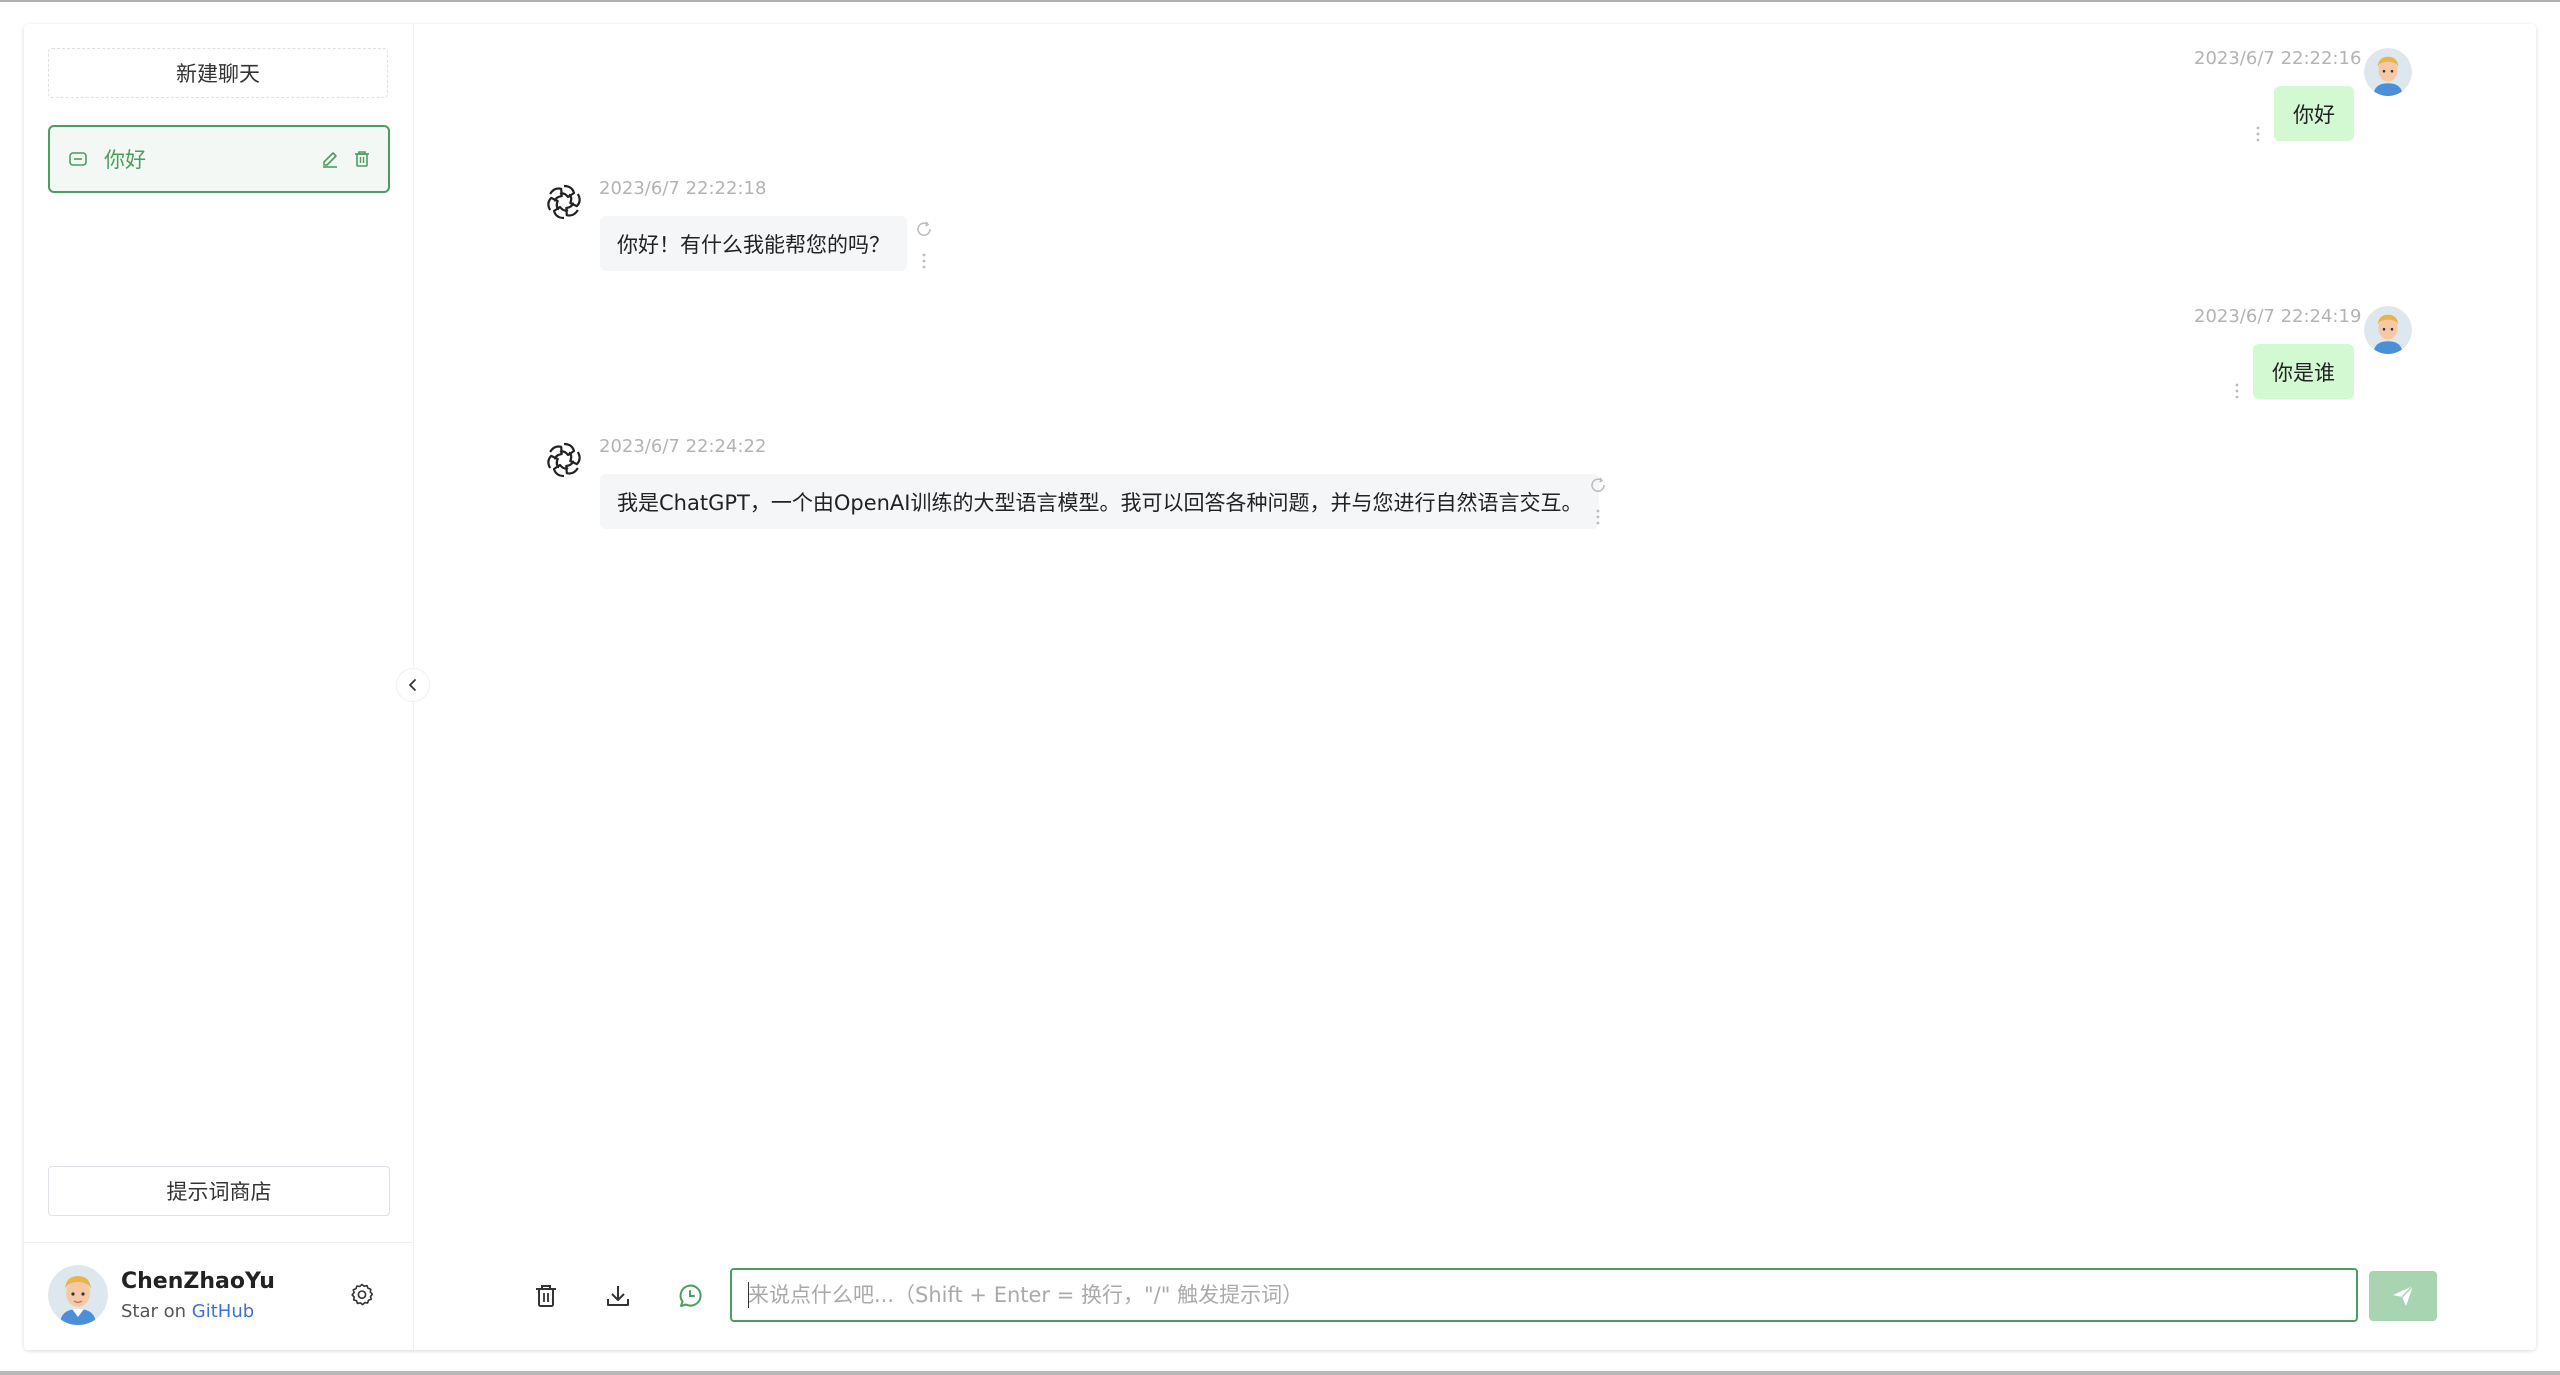 The width and height of the screenshot is (2560, 1375). Describe the element at coordinates (218, 1296) in the screenshot. I see `user-info: ChenZhaoYu Star on GitHub` at that location.